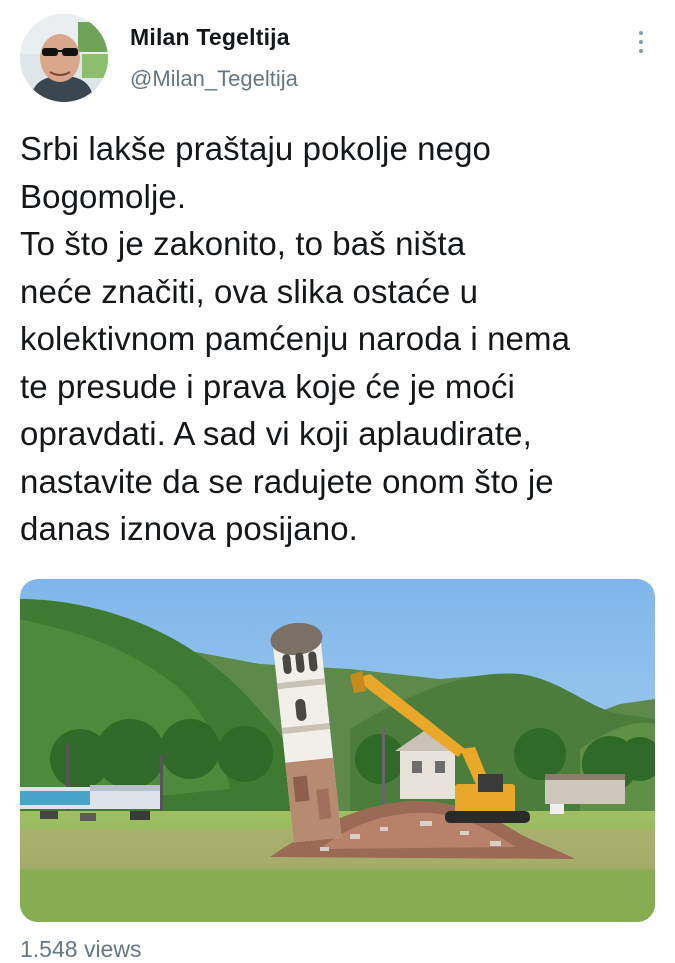 The width and height of the screenshot is (675, 963). I want to click on tweet-header: Milan Tegeltija @Milan_Tegeltija, so click(337, 55).